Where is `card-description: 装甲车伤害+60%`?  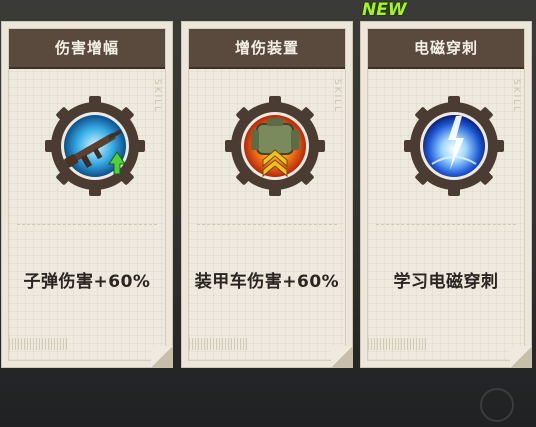 card-description: 装甲车伤害+60% is located at coordinates (267, 282).